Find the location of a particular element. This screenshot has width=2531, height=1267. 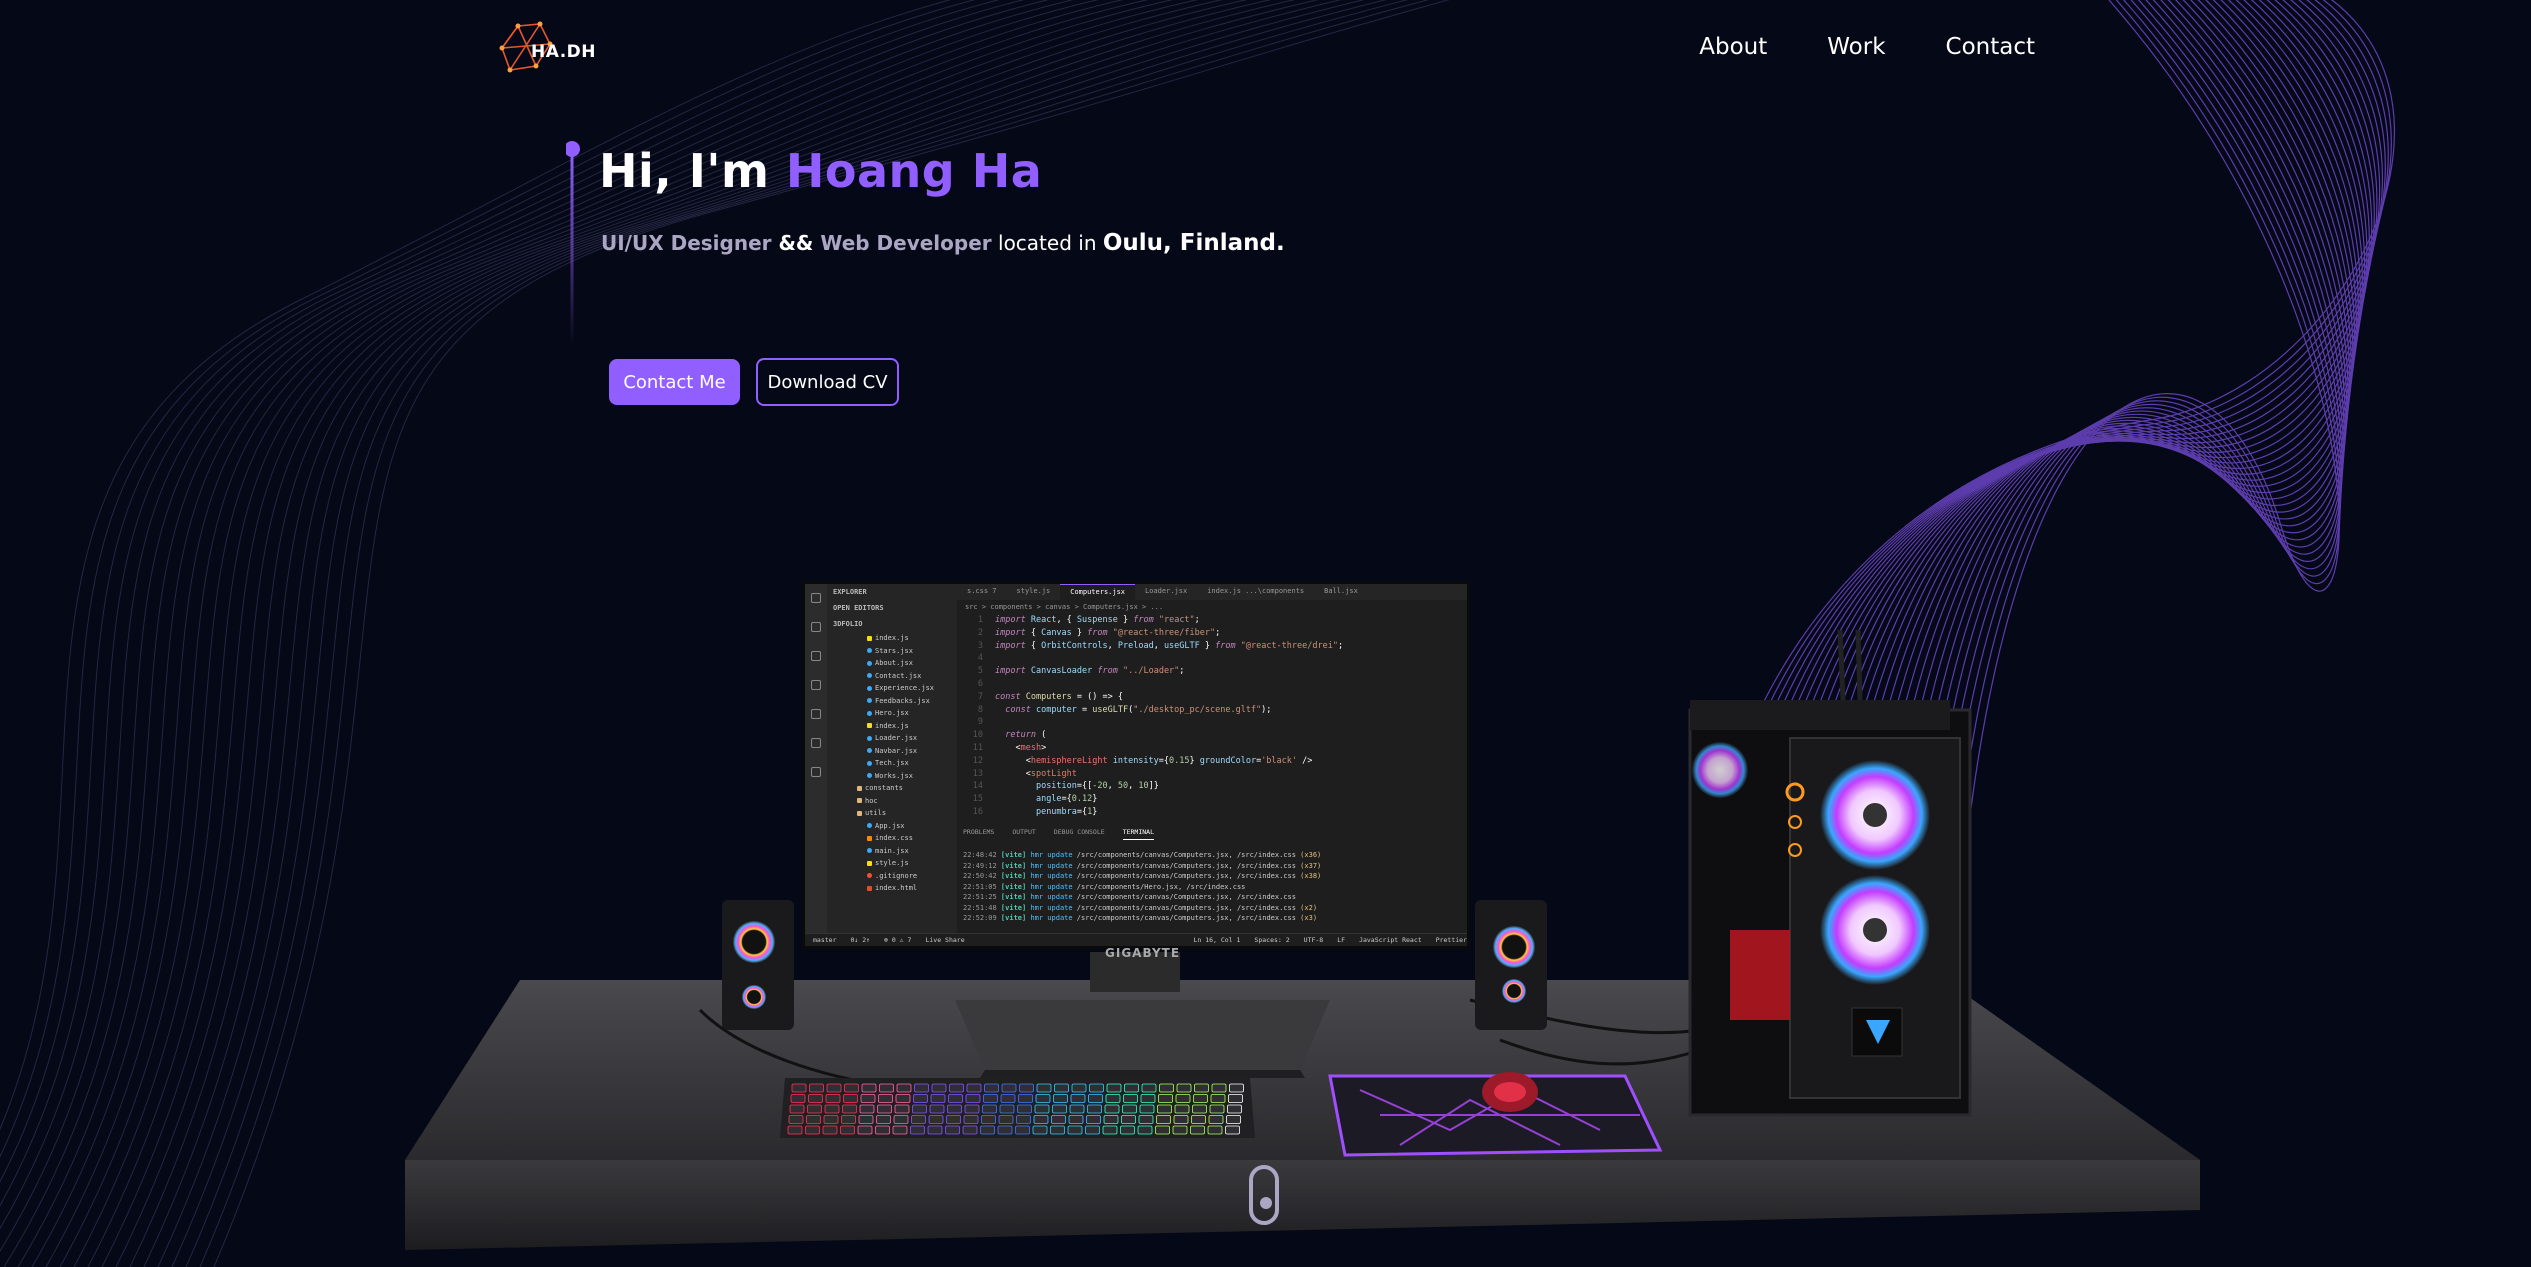

hero-amp: && is located at coordinates (796, 243).